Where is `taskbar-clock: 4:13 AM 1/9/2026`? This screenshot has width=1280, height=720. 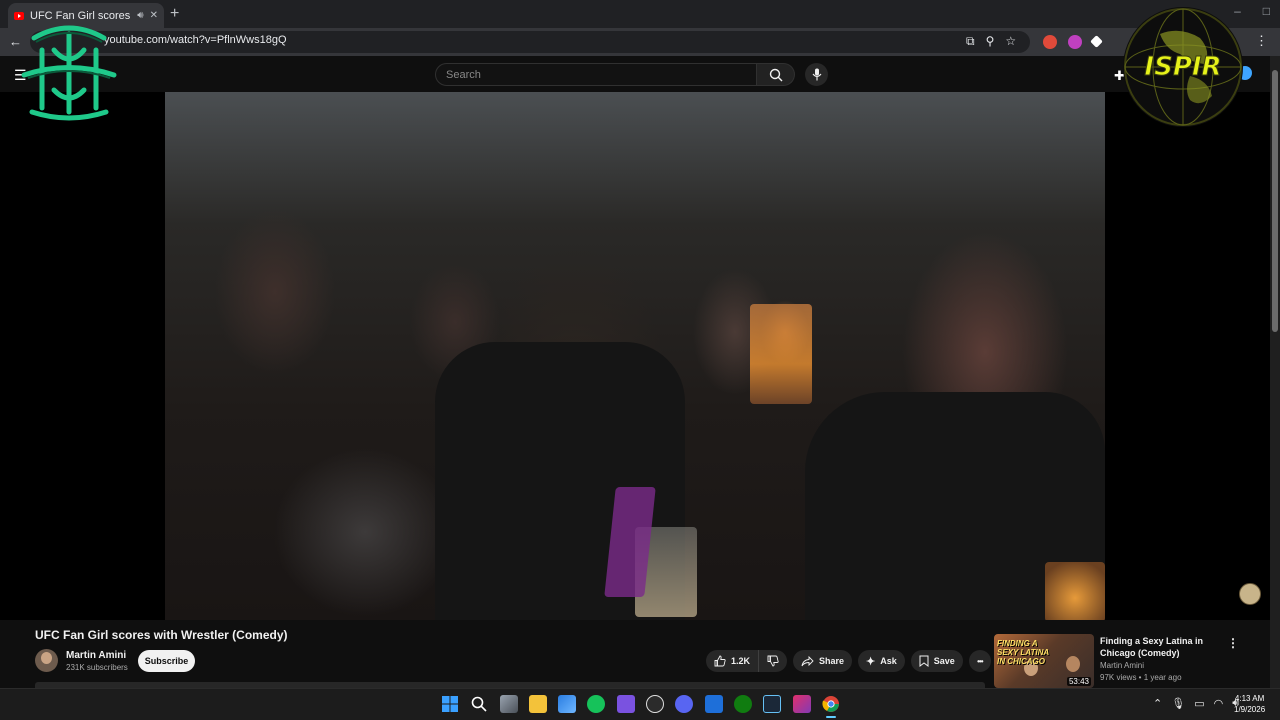 taskbar-clock: 4:13 AM 1/9/2026 is located at coordinates (1249, 704).